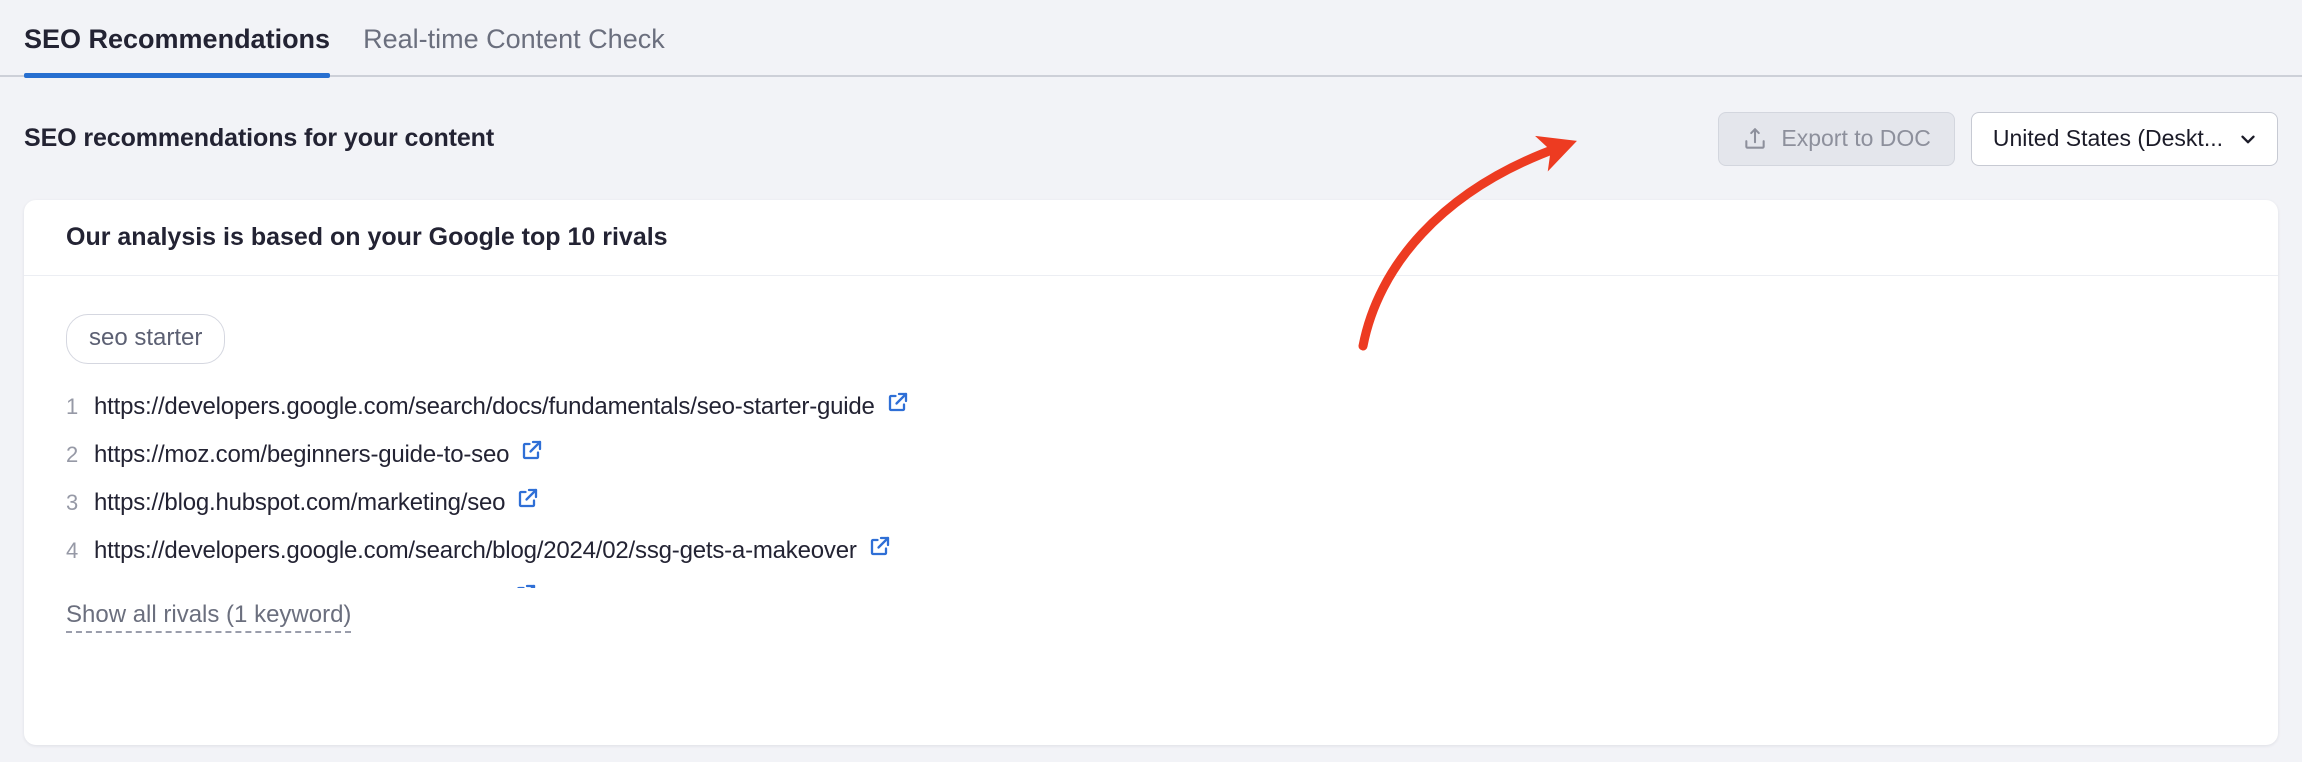  Describe the element at coordinates (1151, 585) in the screenshot. I see `list-item: 5 https://backlinko.com/google-seo-guide` at that location.